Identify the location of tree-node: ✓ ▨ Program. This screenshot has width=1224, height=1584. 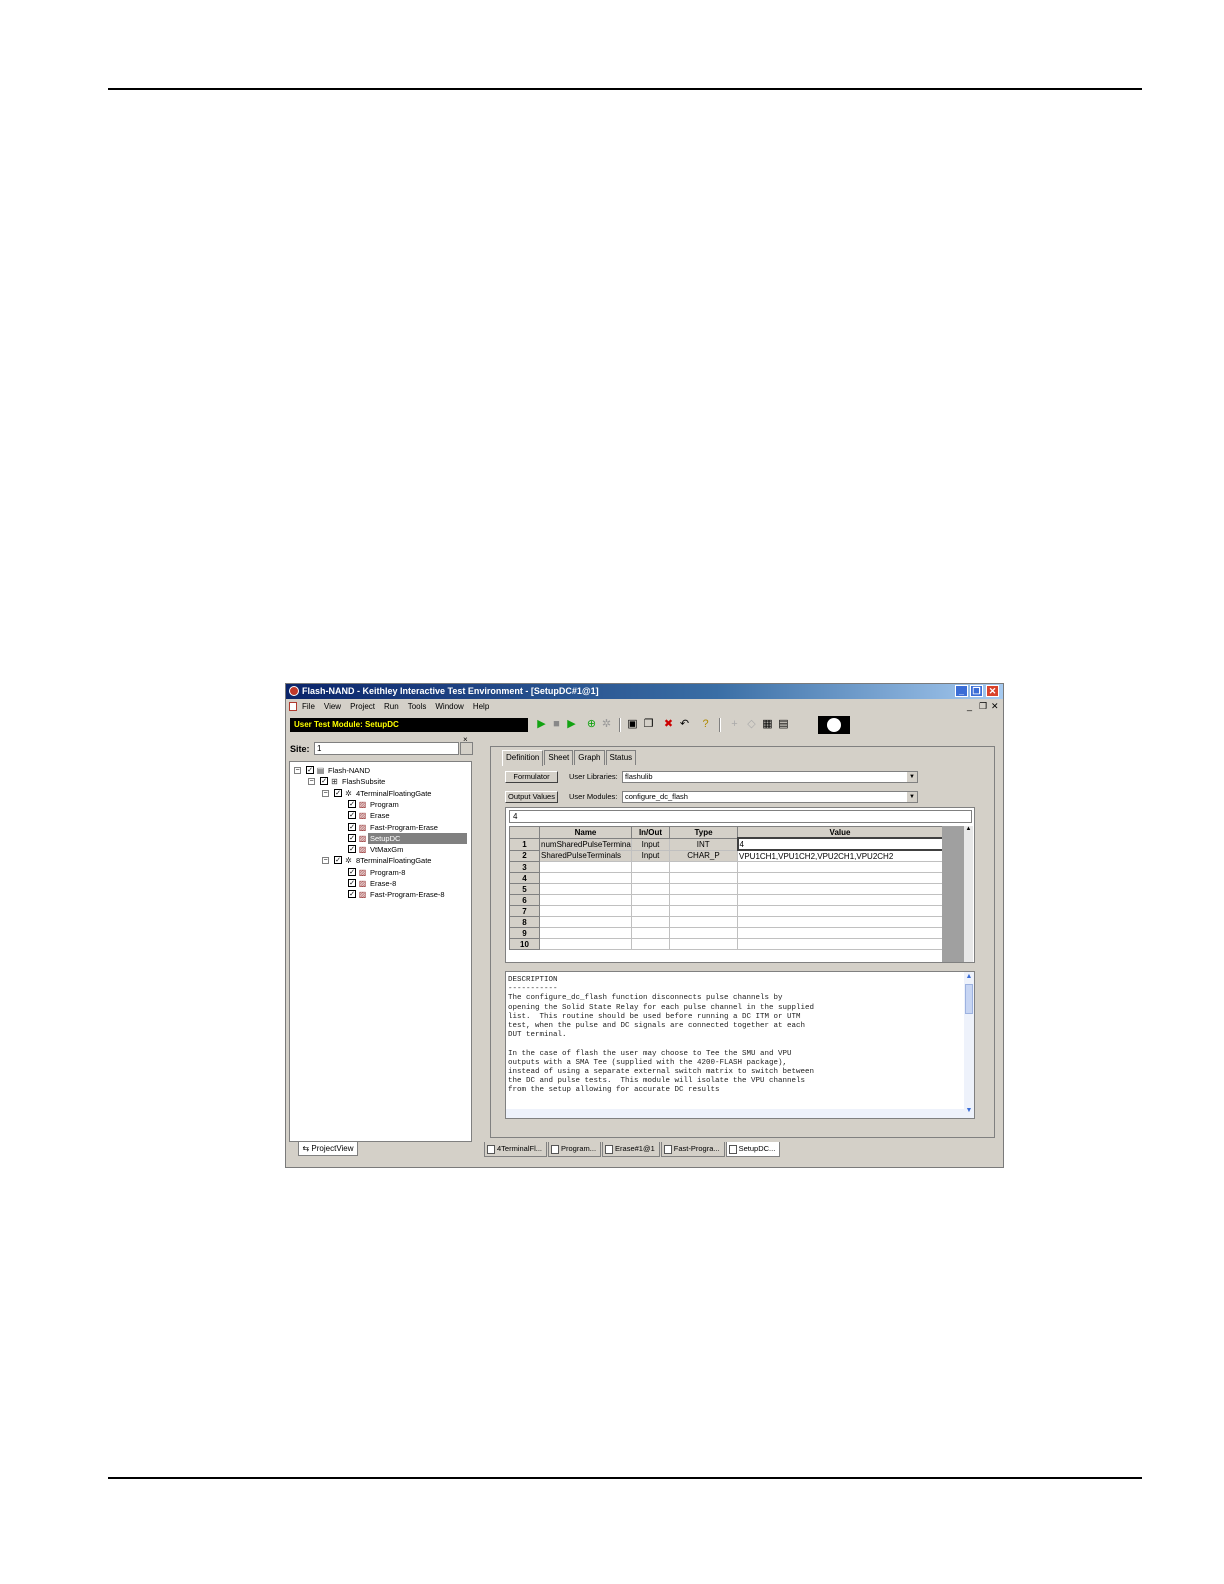
(380, 804).